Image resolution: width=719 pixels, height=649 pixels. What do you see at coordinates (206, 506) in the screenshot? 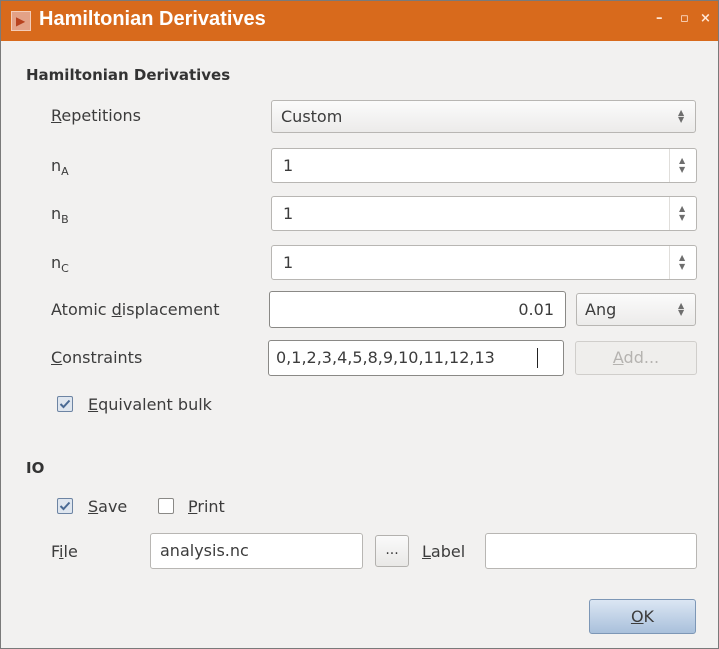
I see `print-label: Print` at bounding box center [206, 506].